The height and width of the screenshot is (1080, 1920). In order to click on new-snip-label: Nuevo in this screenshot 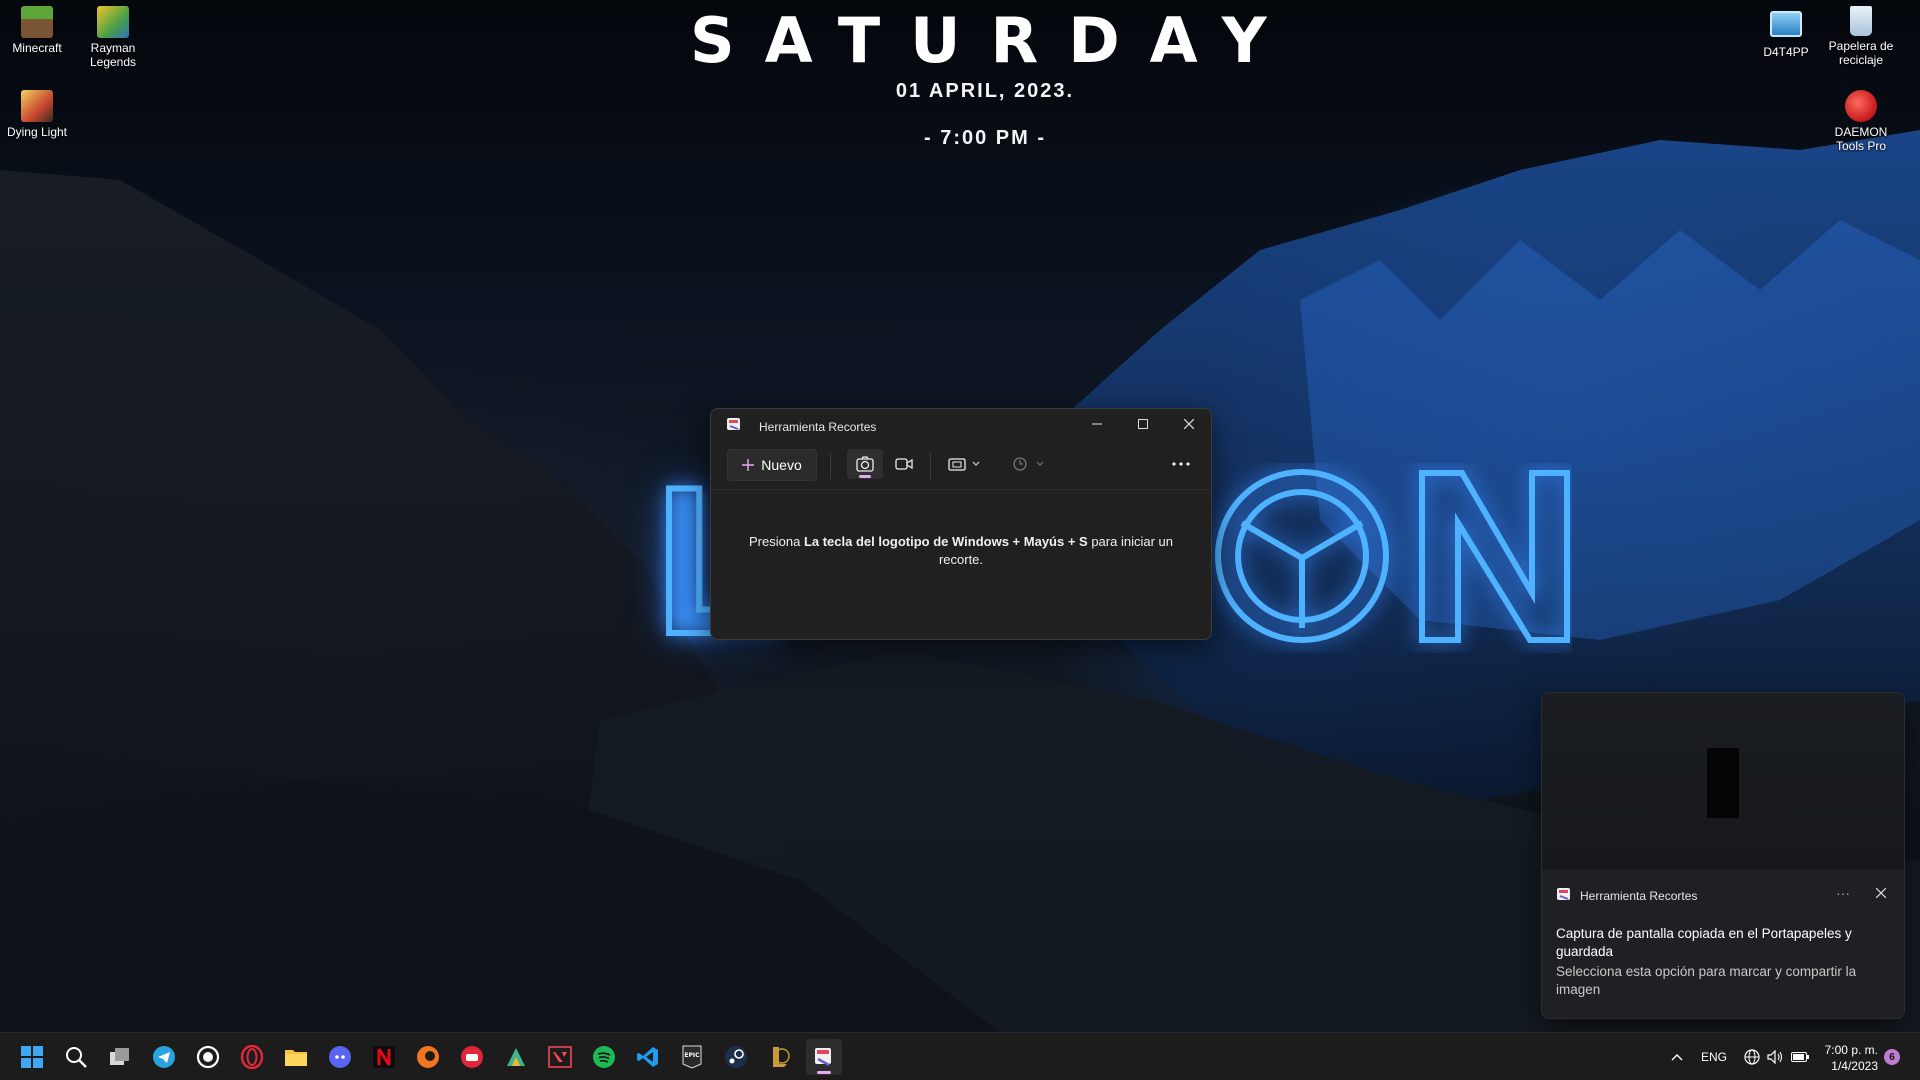, I will do `click(781, 465)`.